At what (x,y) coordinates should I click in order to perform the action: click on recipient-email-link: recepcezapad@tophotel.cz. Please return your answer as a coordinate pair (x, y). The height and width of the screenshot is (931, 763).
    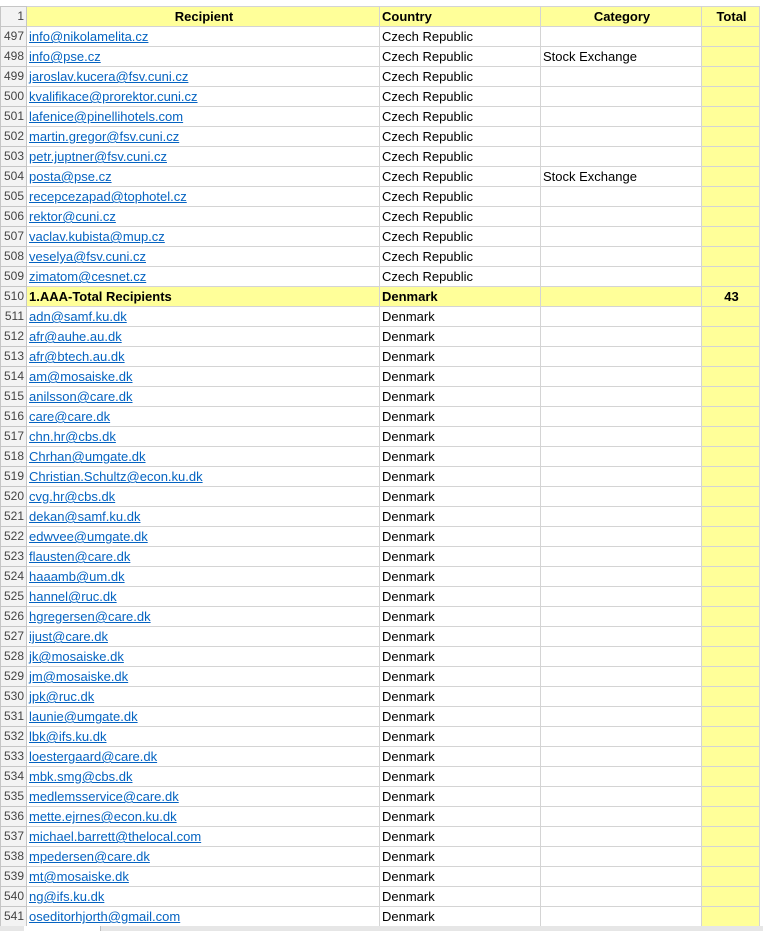
    Looking at the image, I should click on (108, 196).